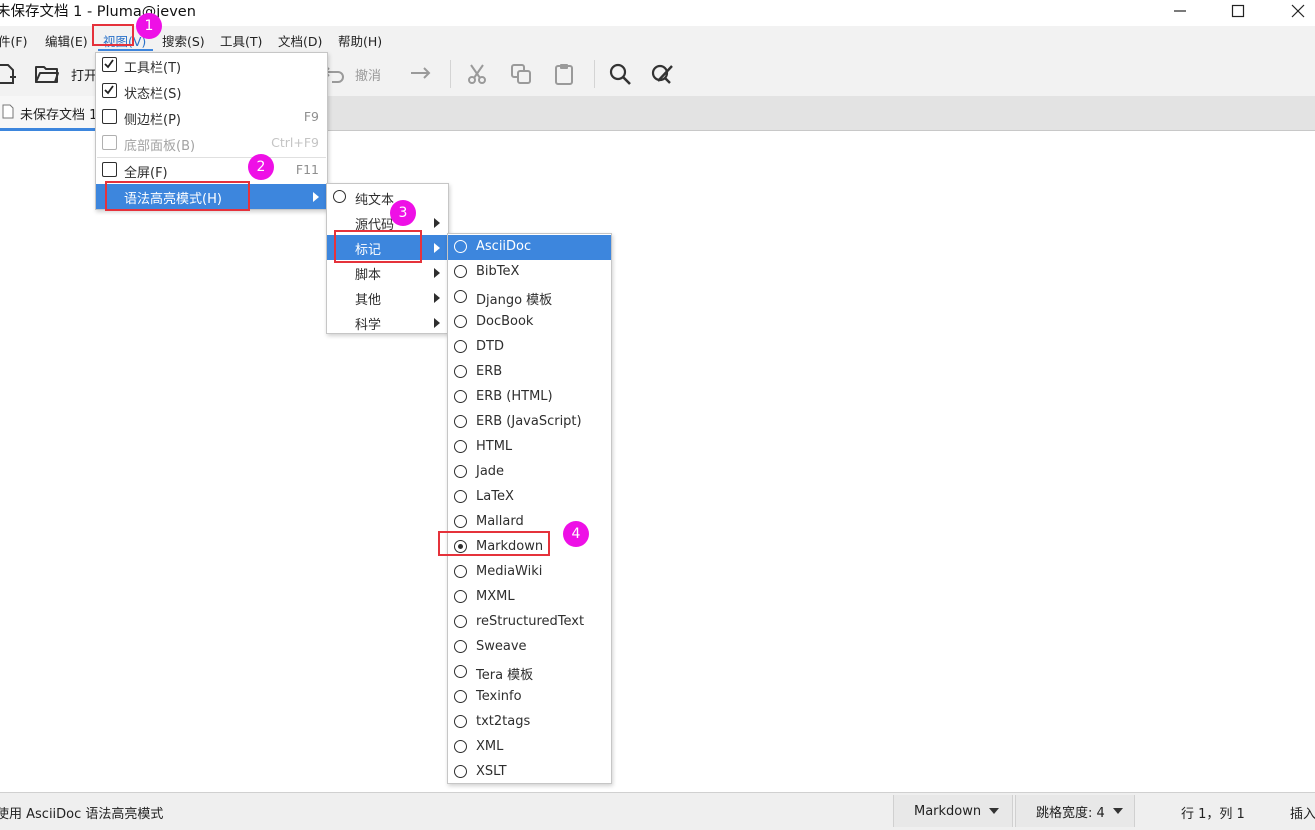 The height and width of the screenshot is (830, 1315). I want to click on maximize-button, so click(1238, 11).